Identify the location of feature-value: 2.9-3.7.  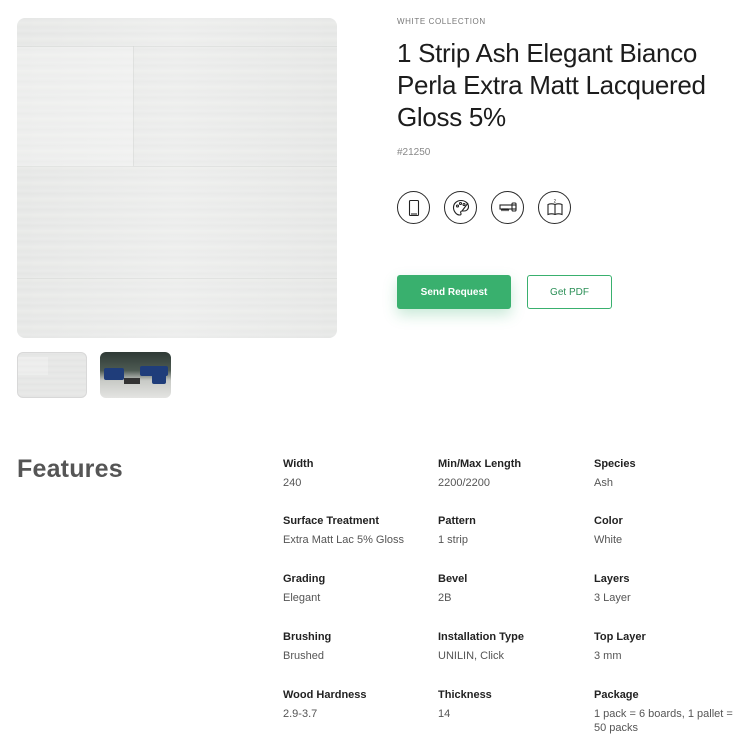
(300, 714).